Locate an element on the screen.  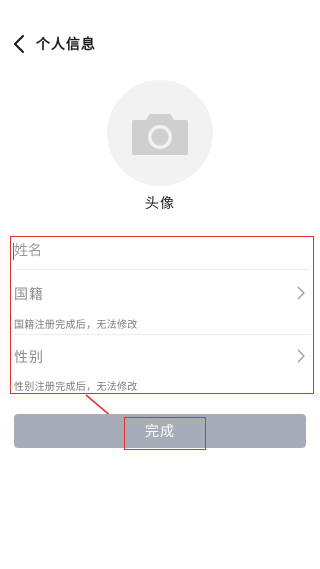
avatar-label: 头像 is located at coordinates (160, 204).